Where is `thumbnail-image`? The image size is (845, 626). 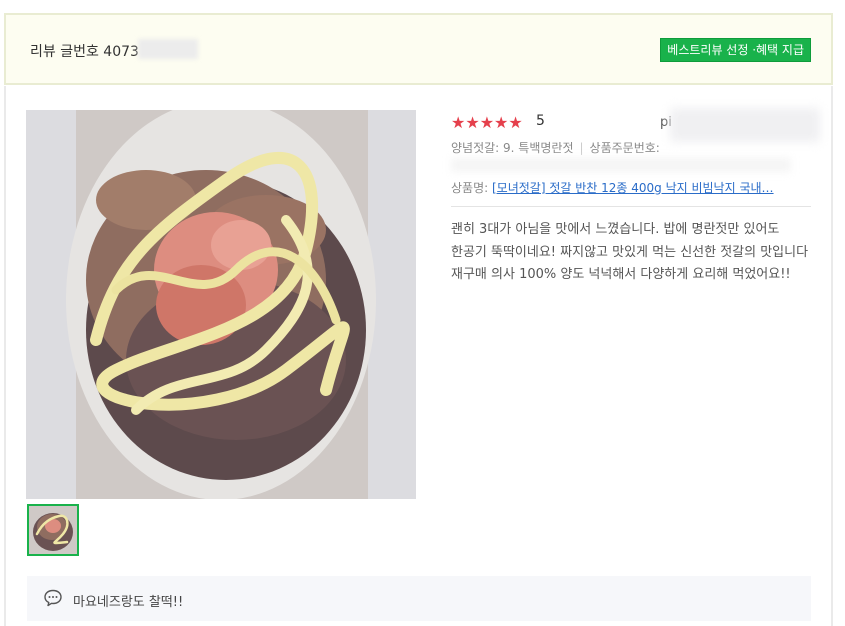
thumbnail-image is located at coordinates (53, 530).